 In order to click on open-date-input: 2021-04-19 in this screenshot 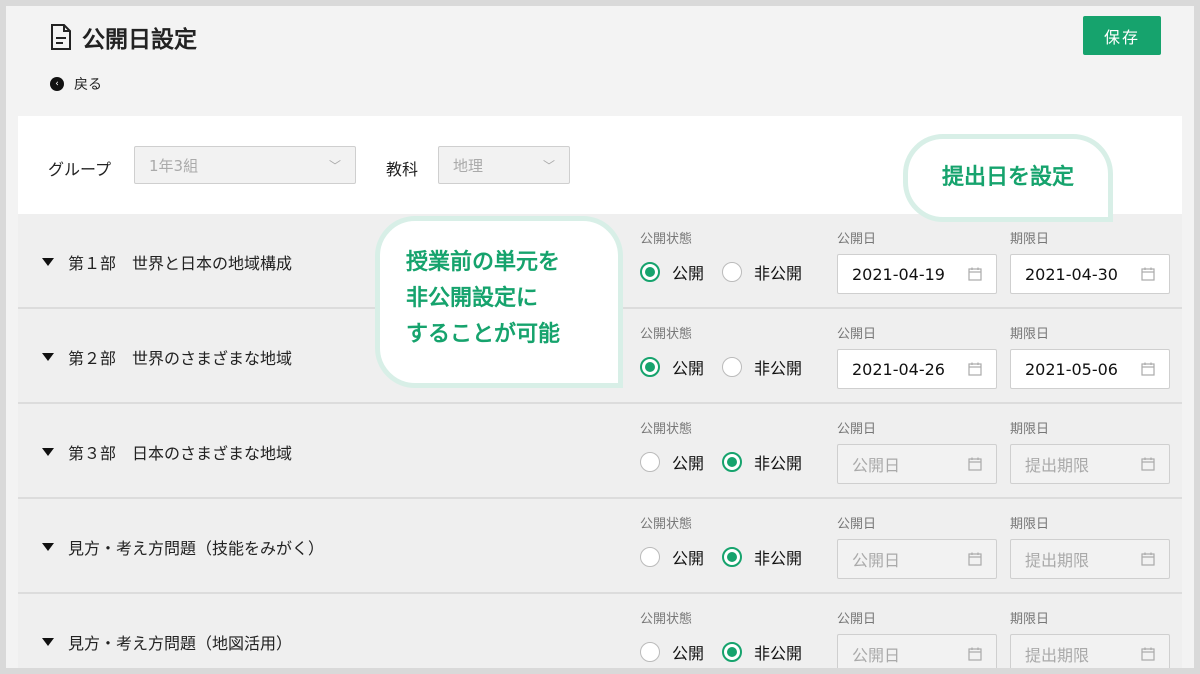, I will do `click(917, 274)`.